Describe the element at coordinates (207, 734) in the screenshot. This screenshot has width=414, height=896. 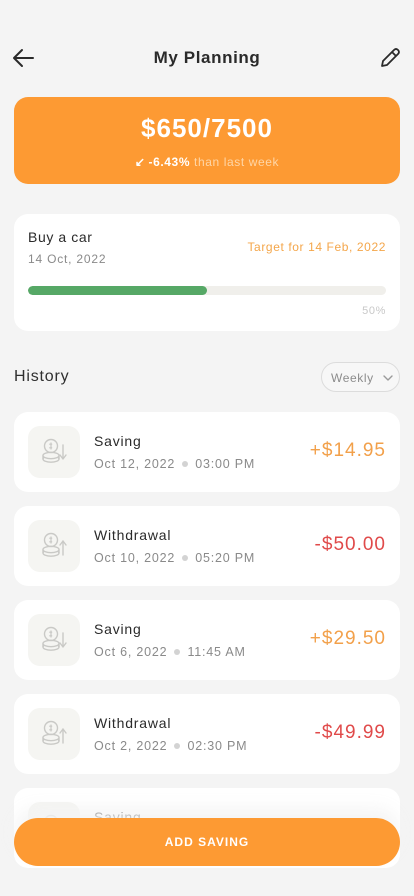
I see `transaction-row: Withdrawal Oct 2, 2022 02:30 PM -$49.99` at that location.